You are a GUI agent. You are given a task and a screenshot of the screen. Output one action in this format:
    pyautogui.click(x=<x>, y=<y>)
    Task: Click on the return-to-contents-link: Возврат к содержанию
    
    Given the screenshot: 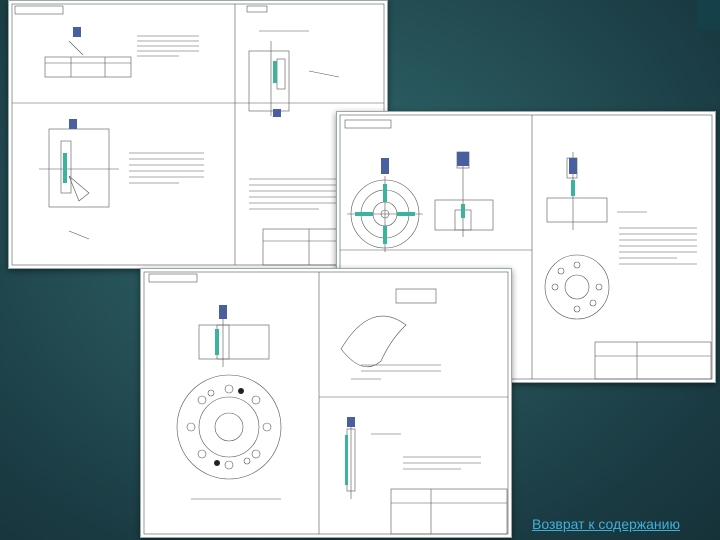 What is the action you would take?
    pyautogui.click(x=606, y=524)
    